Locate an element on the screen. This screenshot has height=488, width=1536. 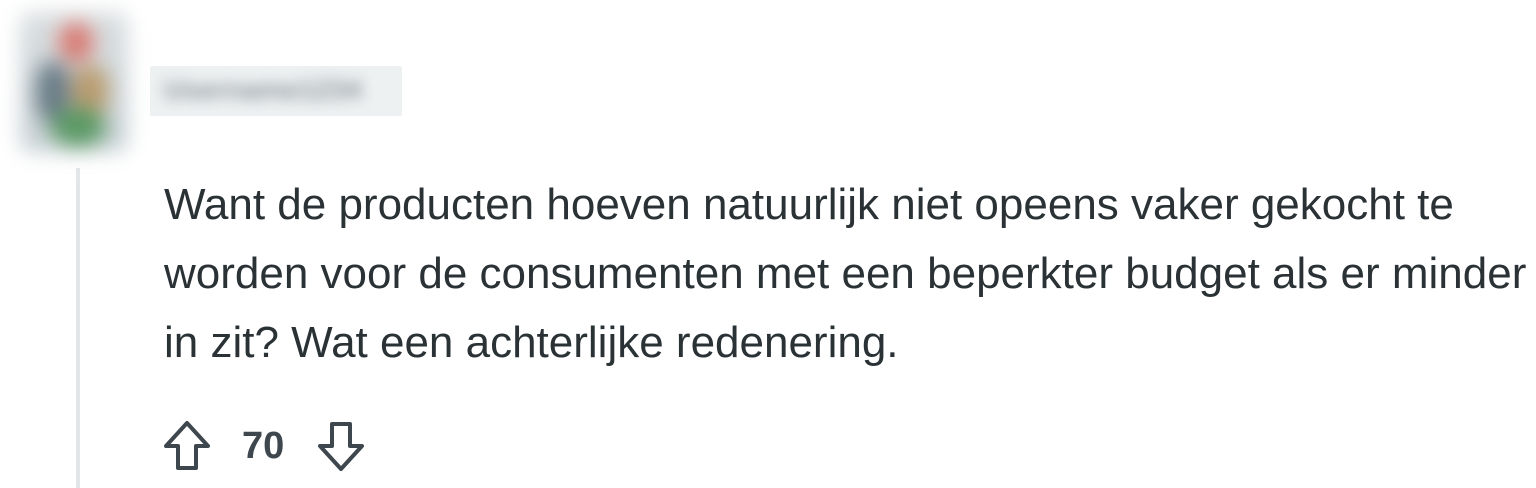
arrow-up-outline-icon is located at coordinates (187, 445).